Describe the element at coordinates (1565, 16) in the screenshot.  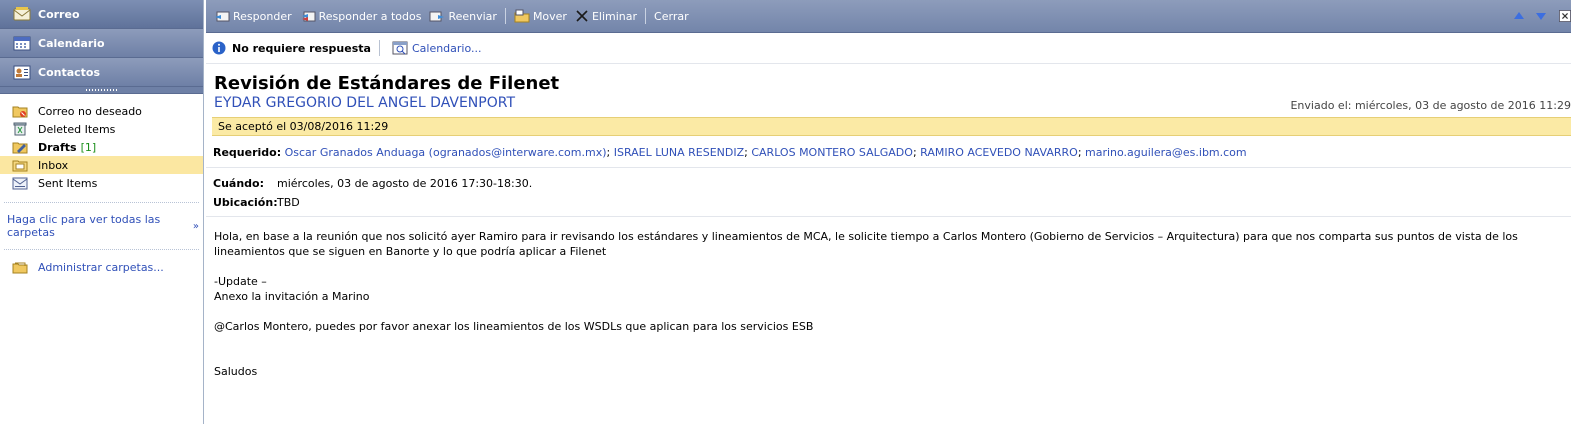
I see `close-window-icon` at that location.